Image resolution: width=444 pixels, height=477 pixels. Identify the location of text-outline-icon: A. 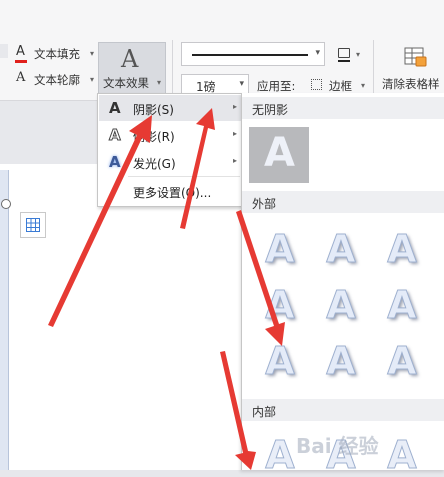
(21, 77).